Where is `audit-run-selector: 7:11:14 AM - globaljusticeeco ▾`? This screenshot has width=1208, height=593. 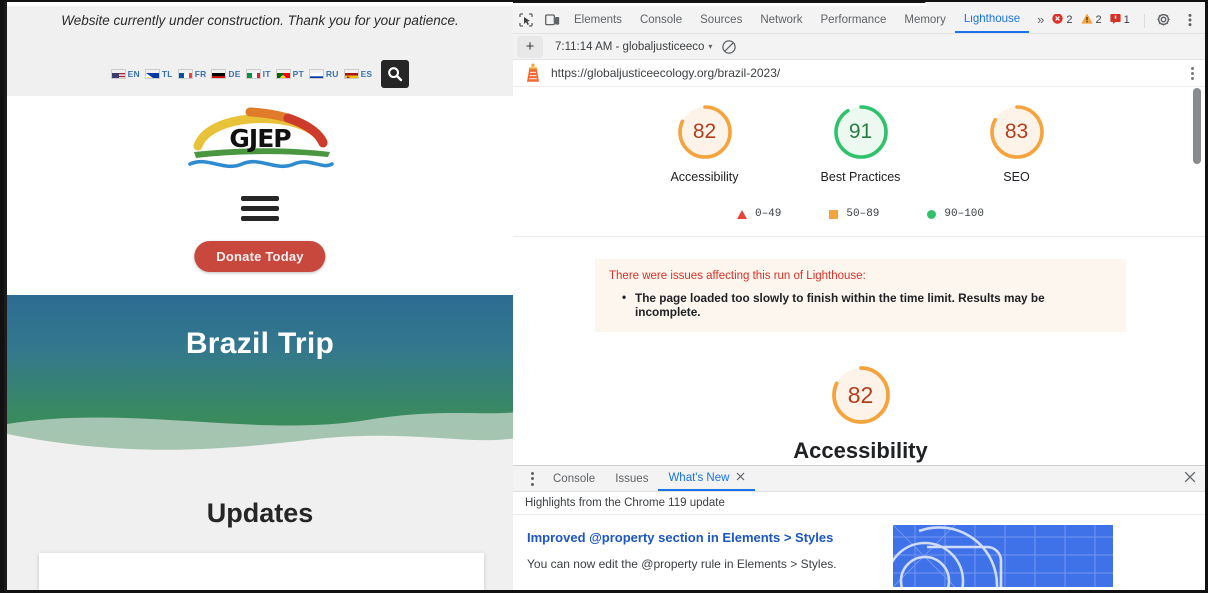
audit-run-selector: 7:11:14 AM - globaljusticeeco ▾ is located at coordinates (633, 47).